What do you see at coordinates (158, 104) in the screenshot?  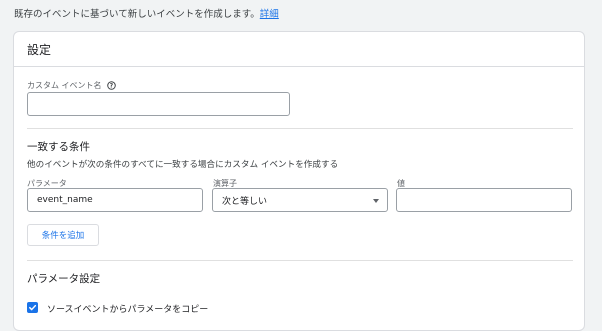 I see `custom-event-name-input` at bounding box center [158, 104].